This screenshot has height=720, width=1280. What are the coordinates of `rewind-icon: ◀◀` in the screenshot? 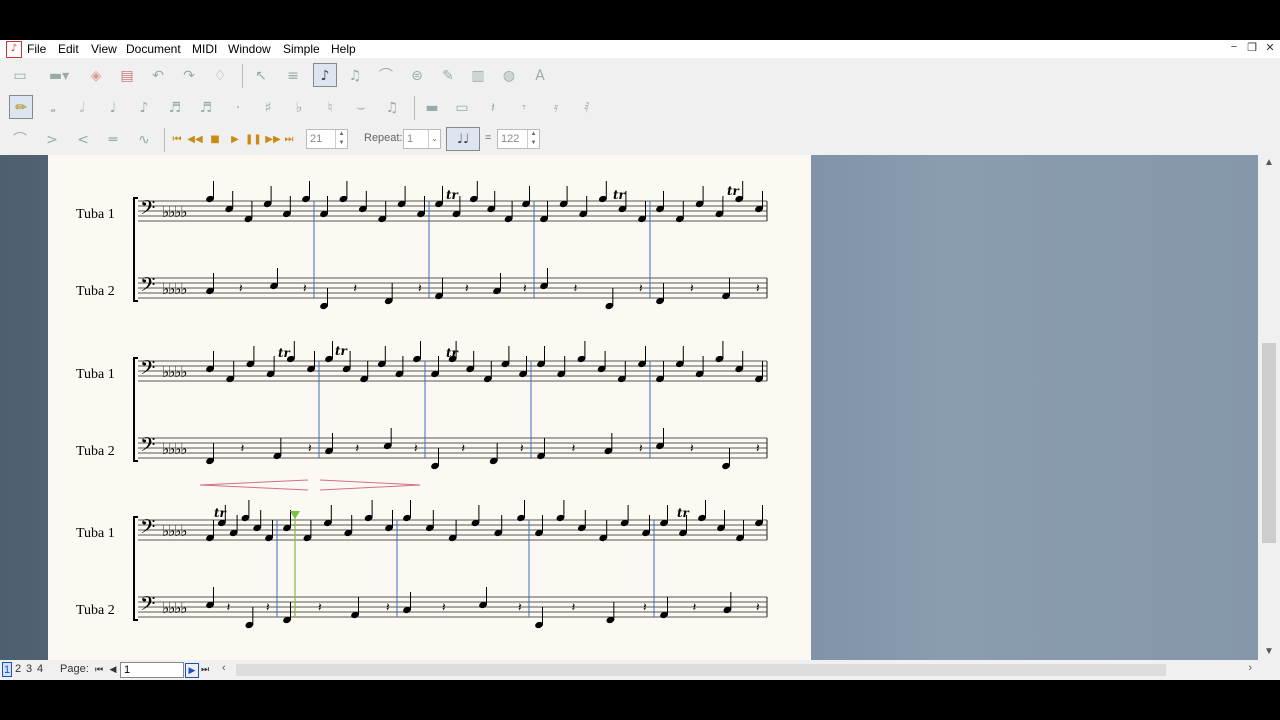 It's located at (195, 139).